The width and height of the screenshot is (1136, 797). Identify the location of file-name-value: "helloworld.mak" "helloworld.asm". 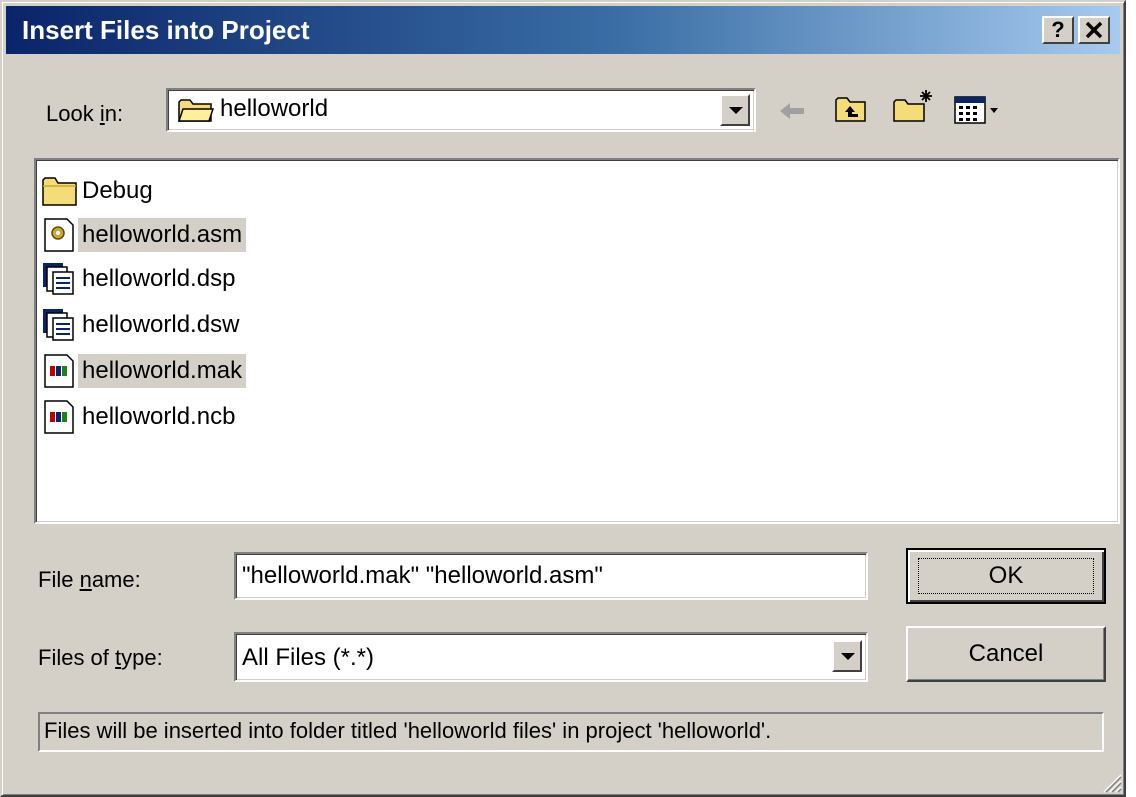
(422, 575).